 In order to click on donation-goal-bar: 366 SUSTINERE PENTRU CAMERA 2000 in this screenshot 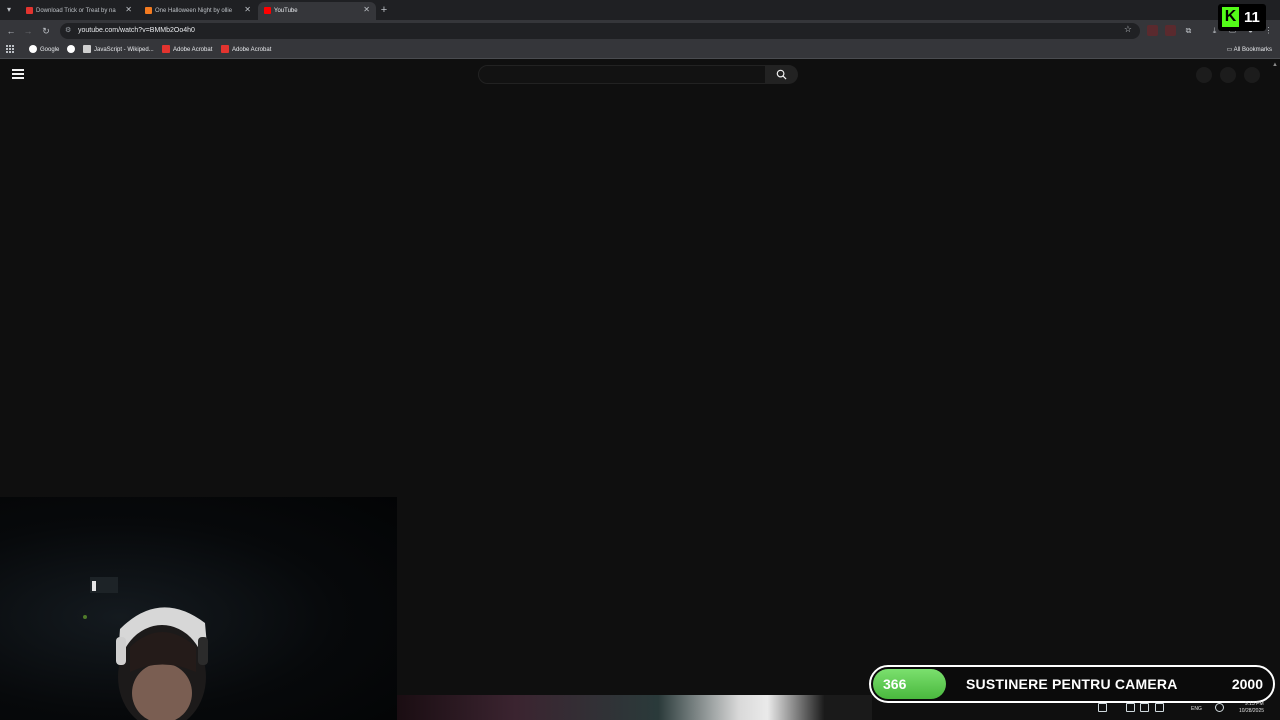, I will do `click(1072, 684)`.